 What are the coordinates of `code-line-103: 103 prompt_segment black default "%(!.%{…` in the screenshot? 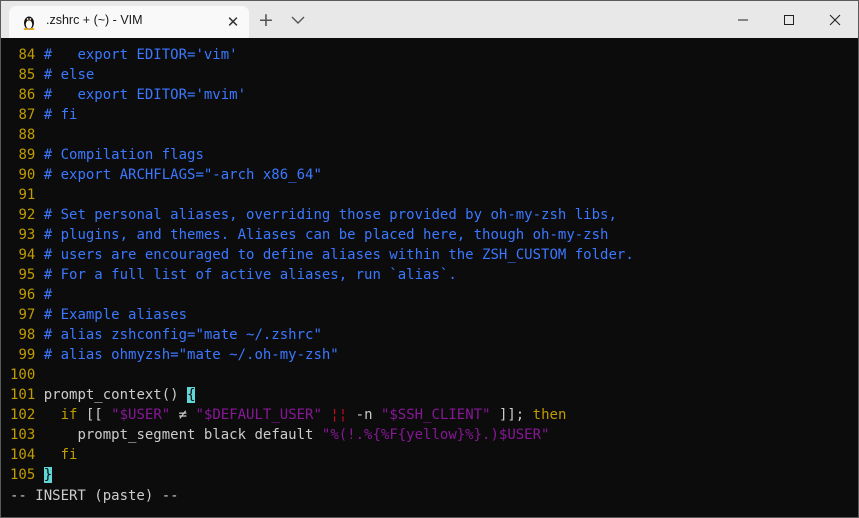 It's located at (279, 435).